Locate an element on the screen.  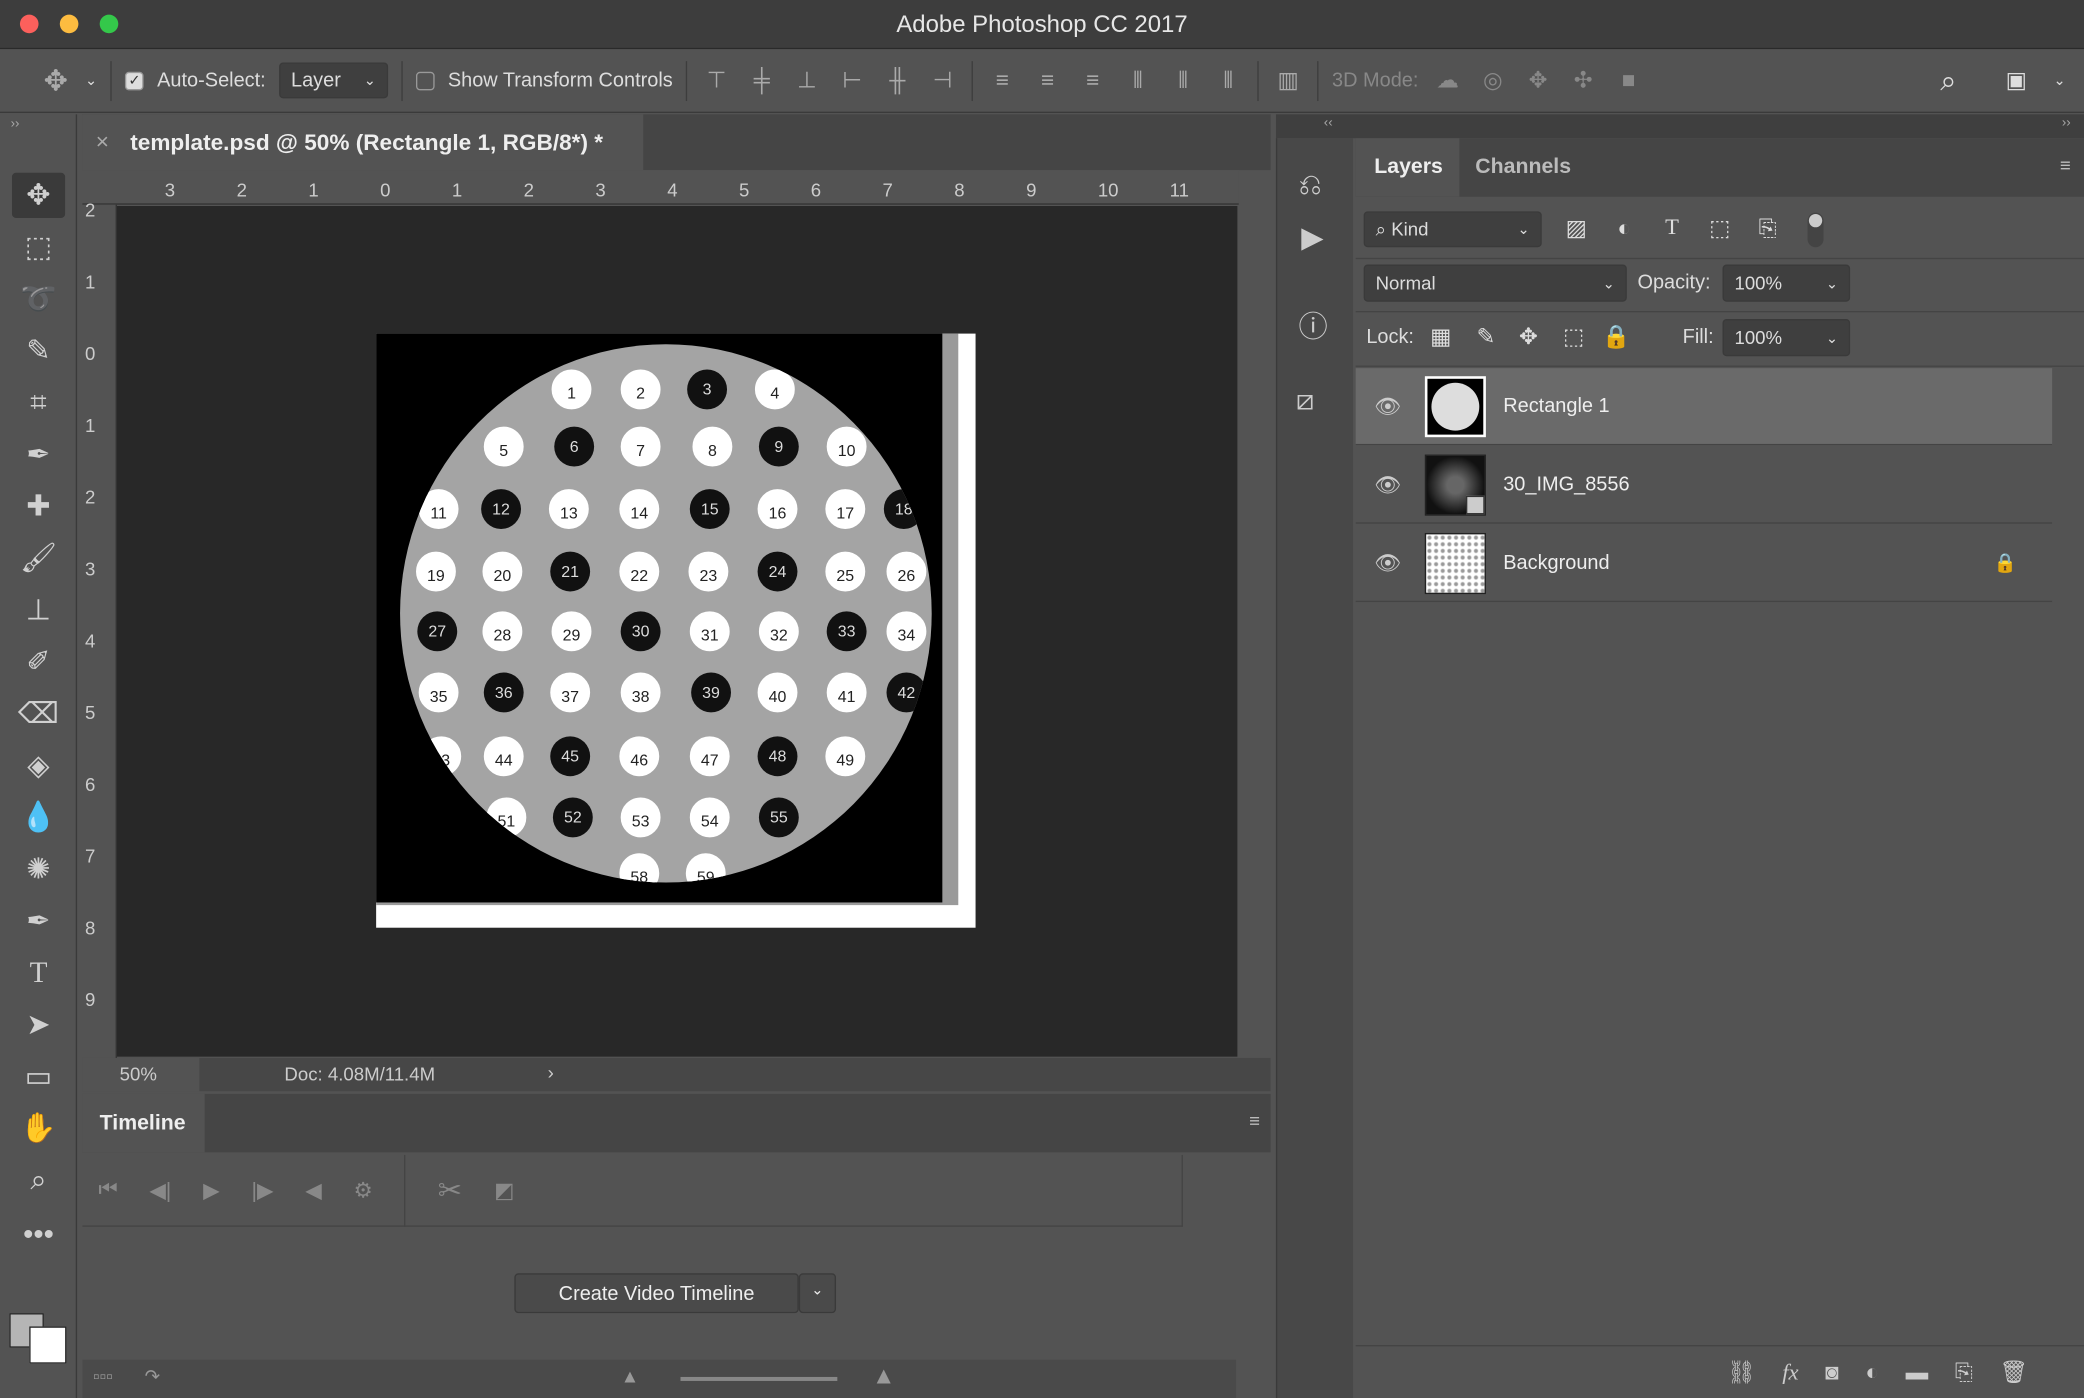
new-group-folder-icon: ▬ is located at coordinates (1917, 1372).